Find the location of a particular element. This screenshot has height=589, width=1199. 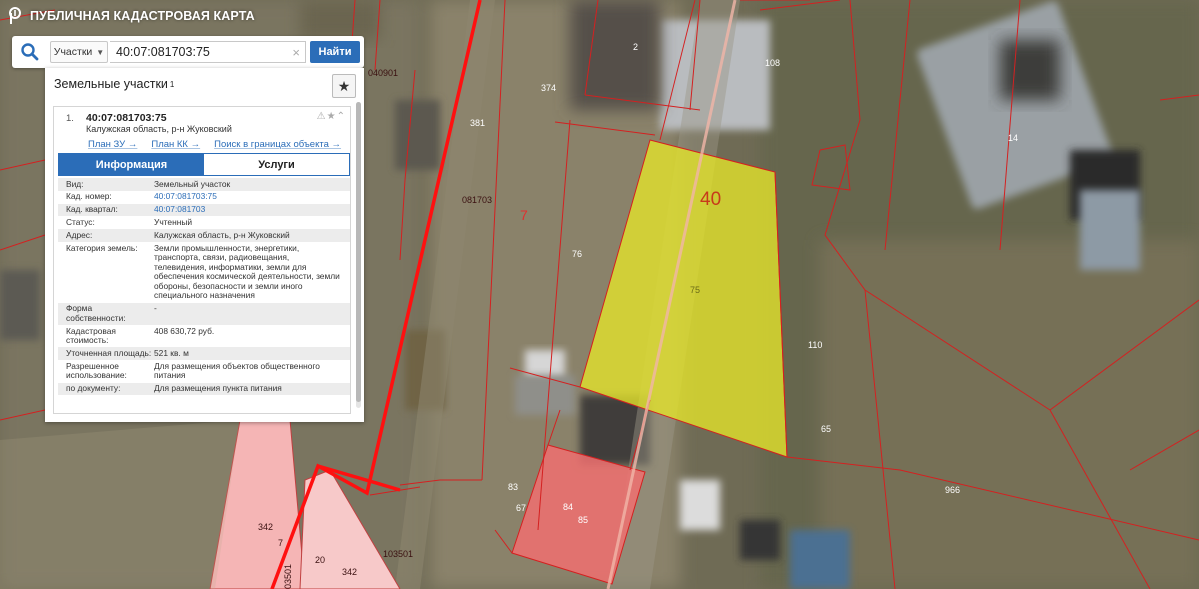

selected-parcel-label: 75 is located at coordinates (695, 290).